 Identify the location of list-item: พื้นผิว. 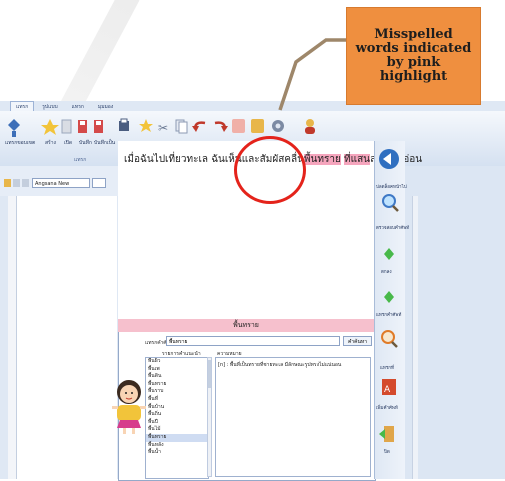
(177, 362).